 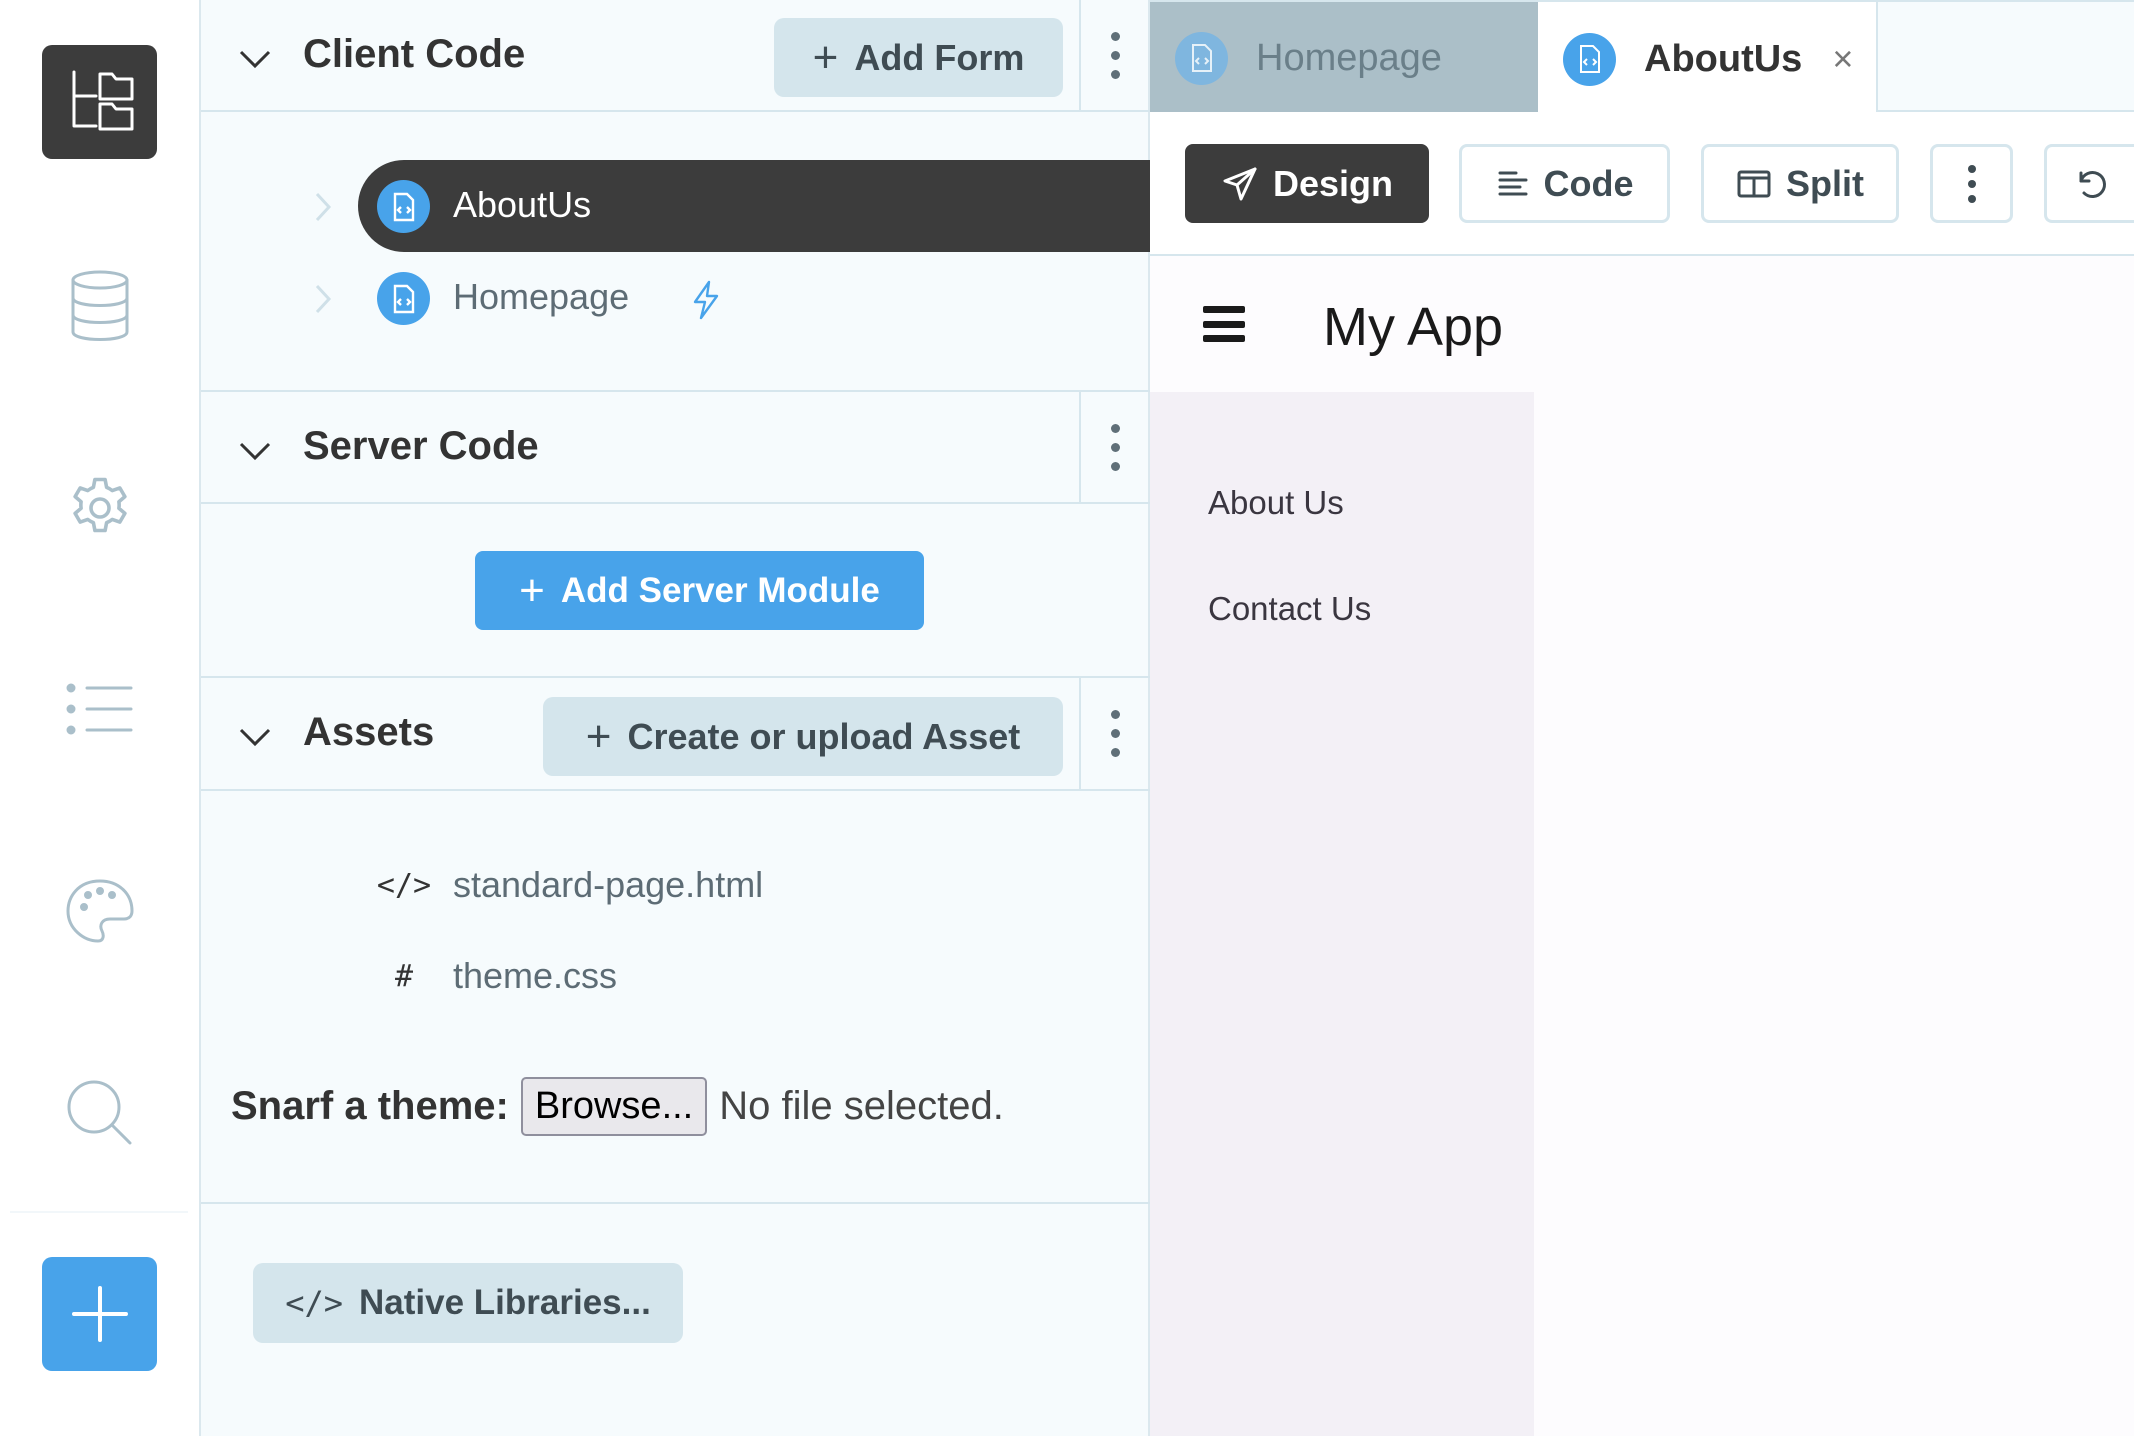 I want to click on design-button: Design, so click(x=1307, y=183).